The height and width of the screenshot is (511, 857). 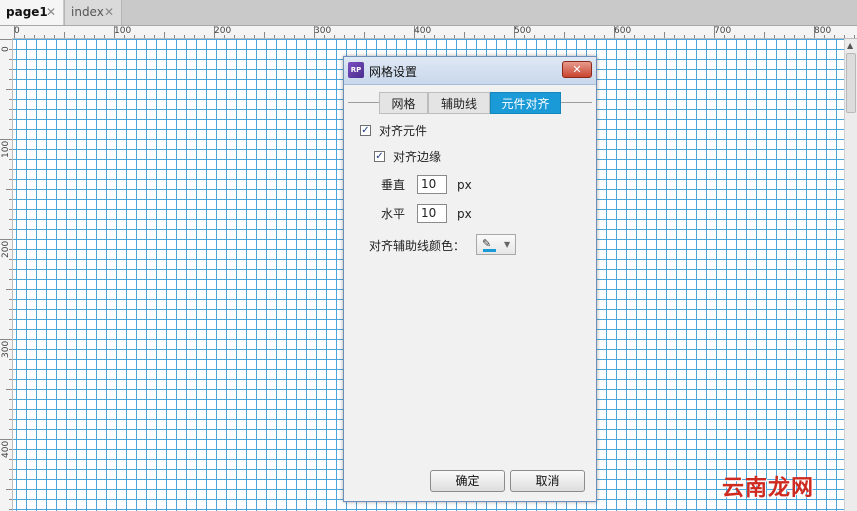 I want to click on snap-to-widgets-checkbox: ✓, so click(x=365, y=130).